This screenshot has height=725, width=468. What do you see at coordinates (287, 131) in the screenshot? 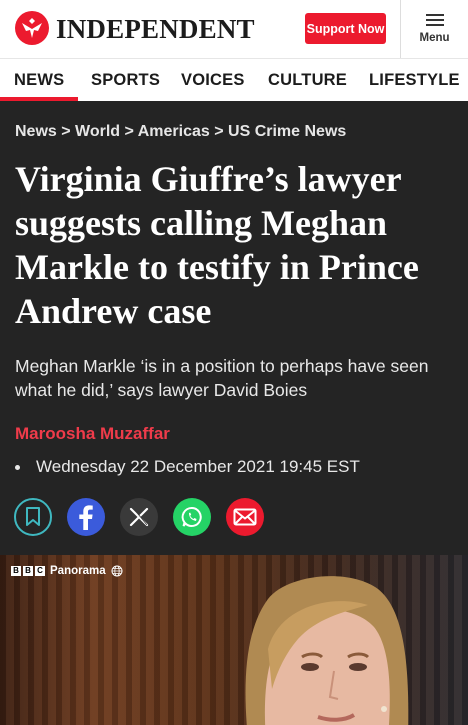
I see `breadcrumb-us-crime-news: US Crime News` at bounding box center [287, 131].